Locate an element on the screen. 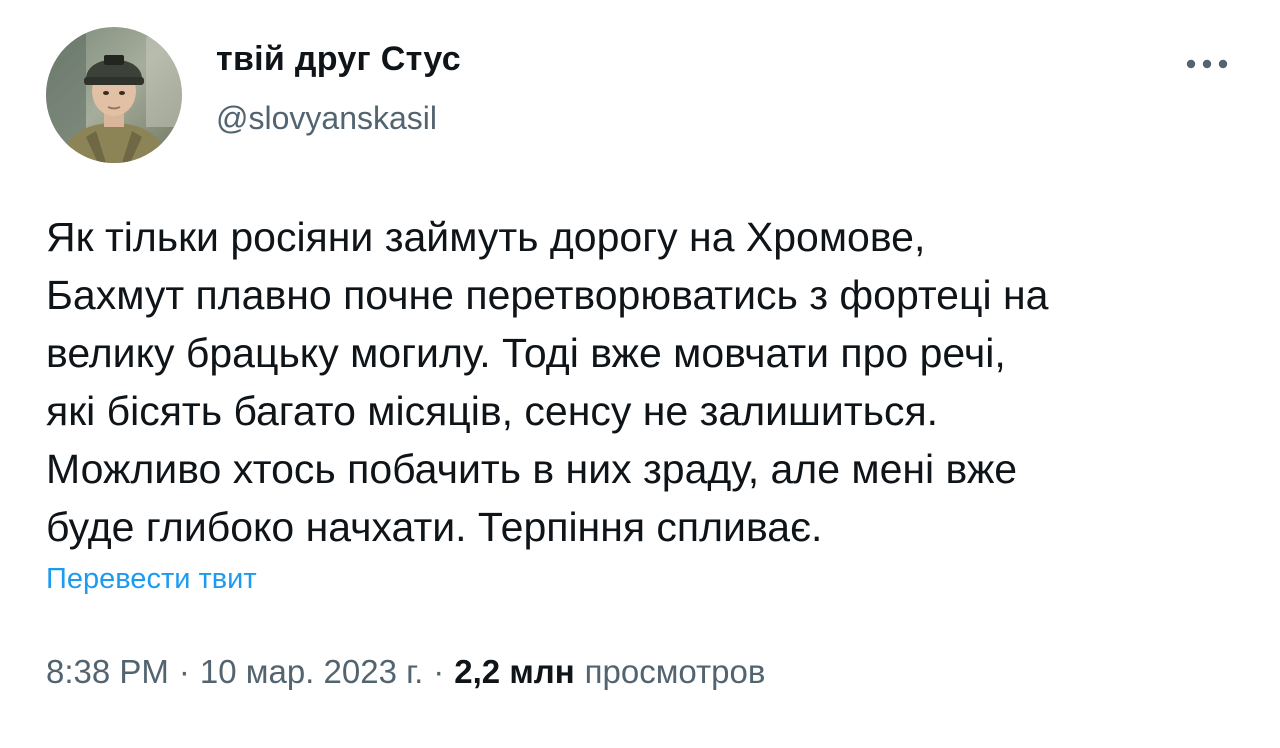  translate-tweet-link: Перевести твит is located at coordinates (151, 579).